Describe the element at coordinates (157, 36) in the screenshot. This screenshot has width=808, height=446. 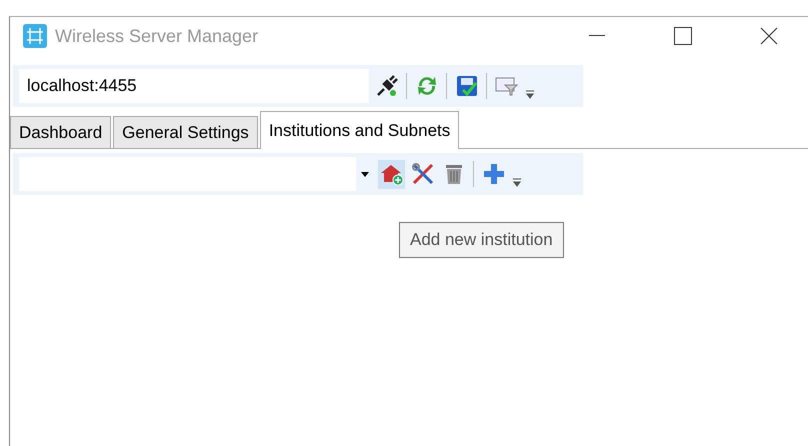
I see `window-title: Wireless Server Manager` at that location.